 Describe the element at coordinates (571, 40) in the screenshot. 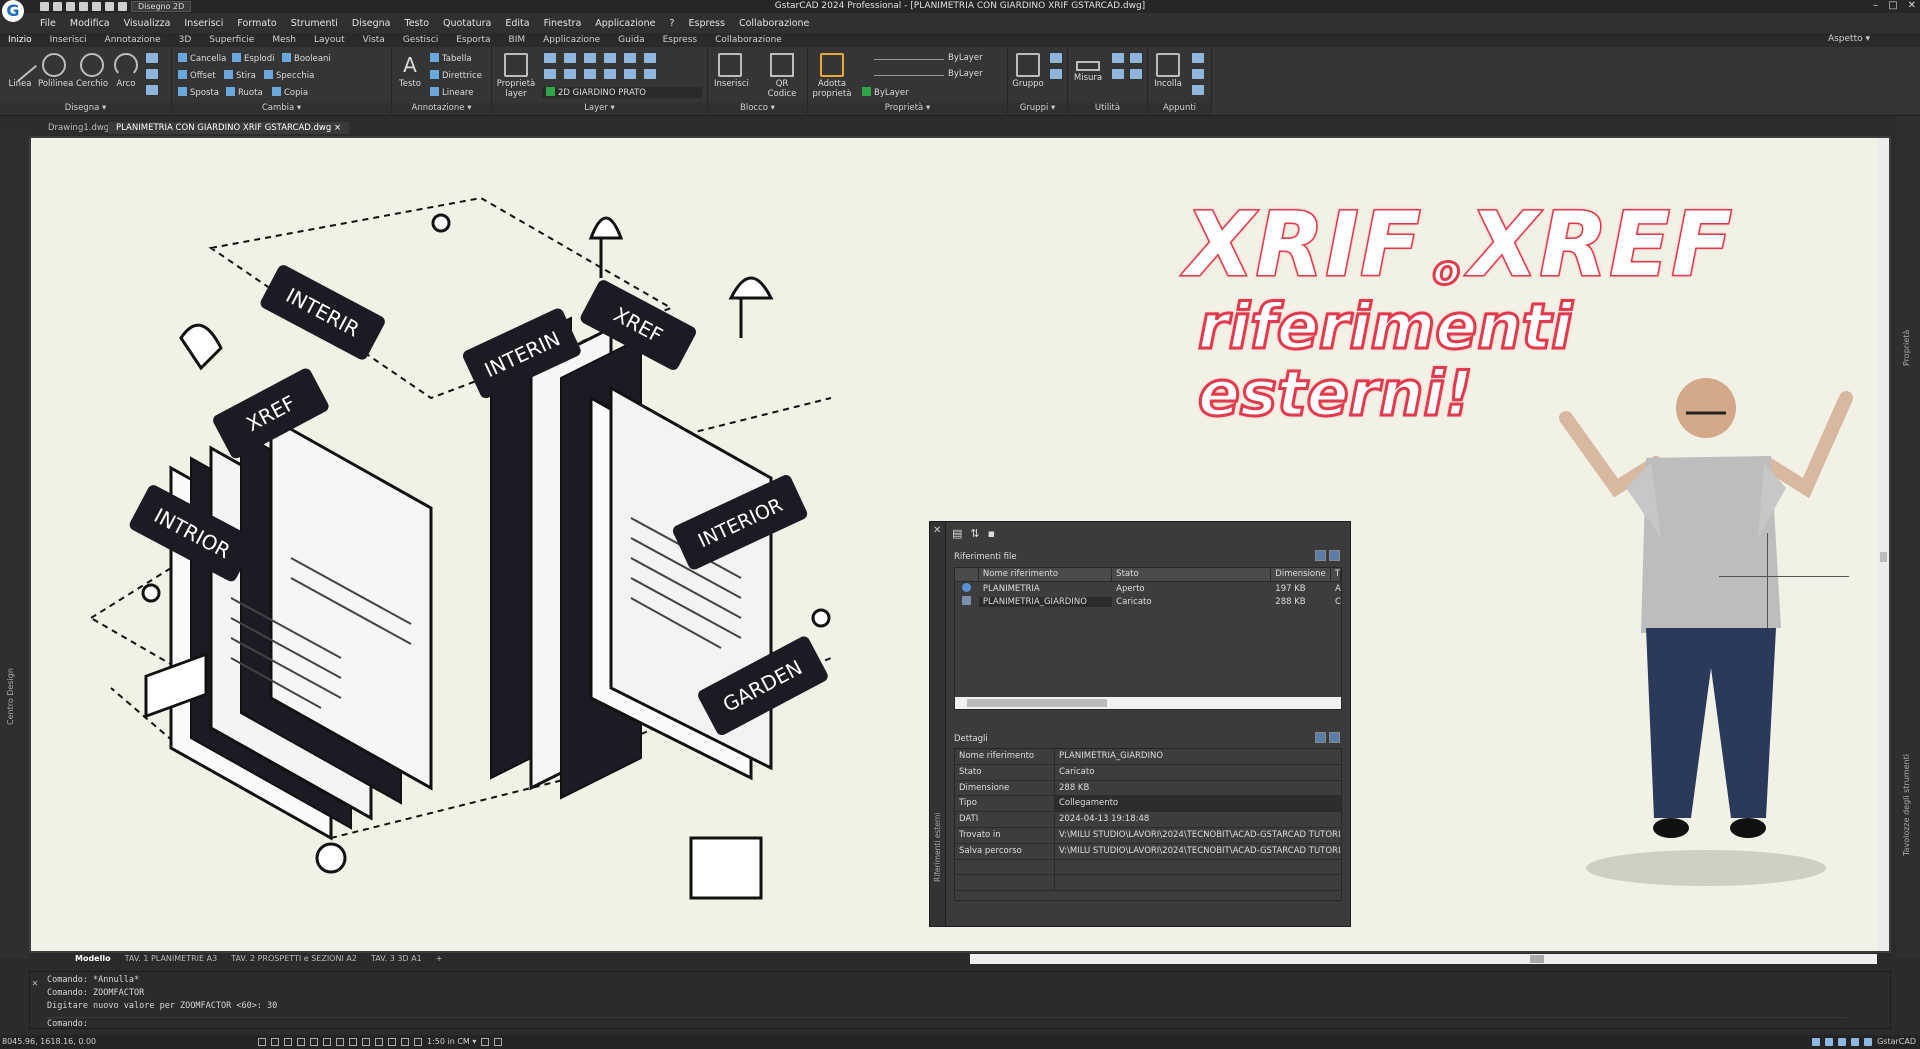

I see `tab-applicazione: Applicazione` at that location.